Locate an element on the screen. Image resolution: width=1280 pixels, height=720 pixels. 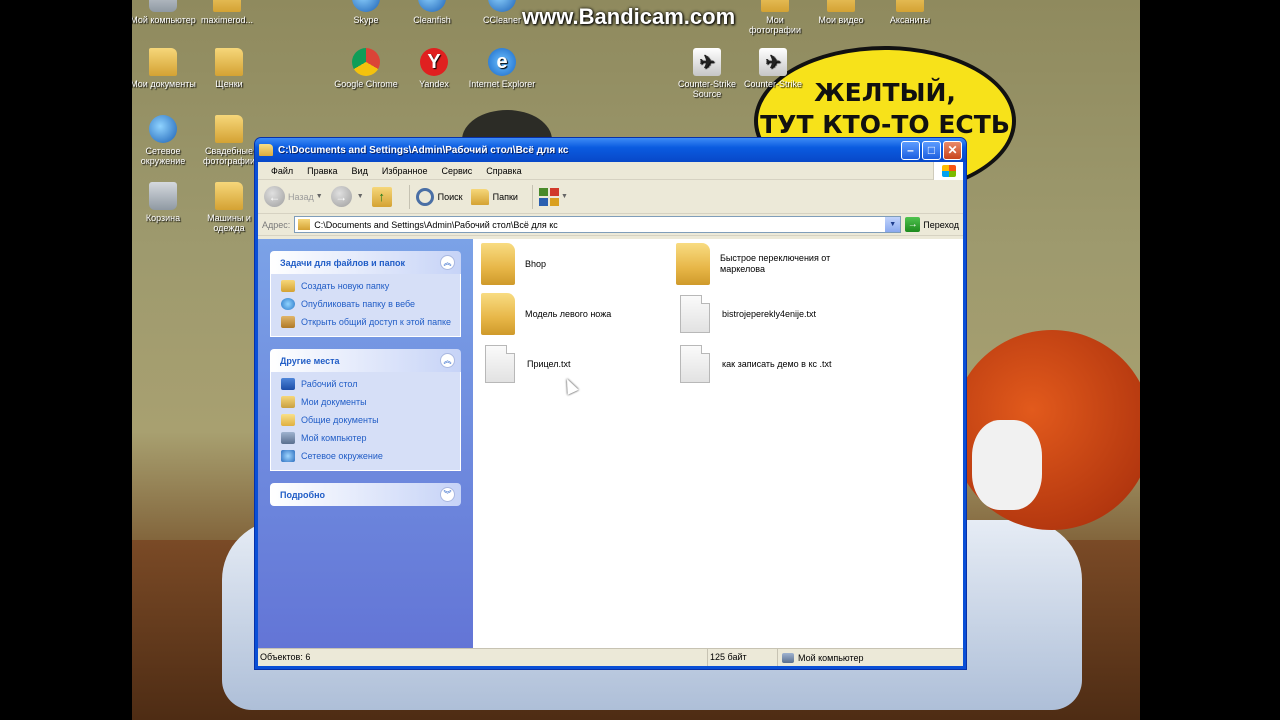
menu-favorites: Избранное is located at coordinates (405, 171).